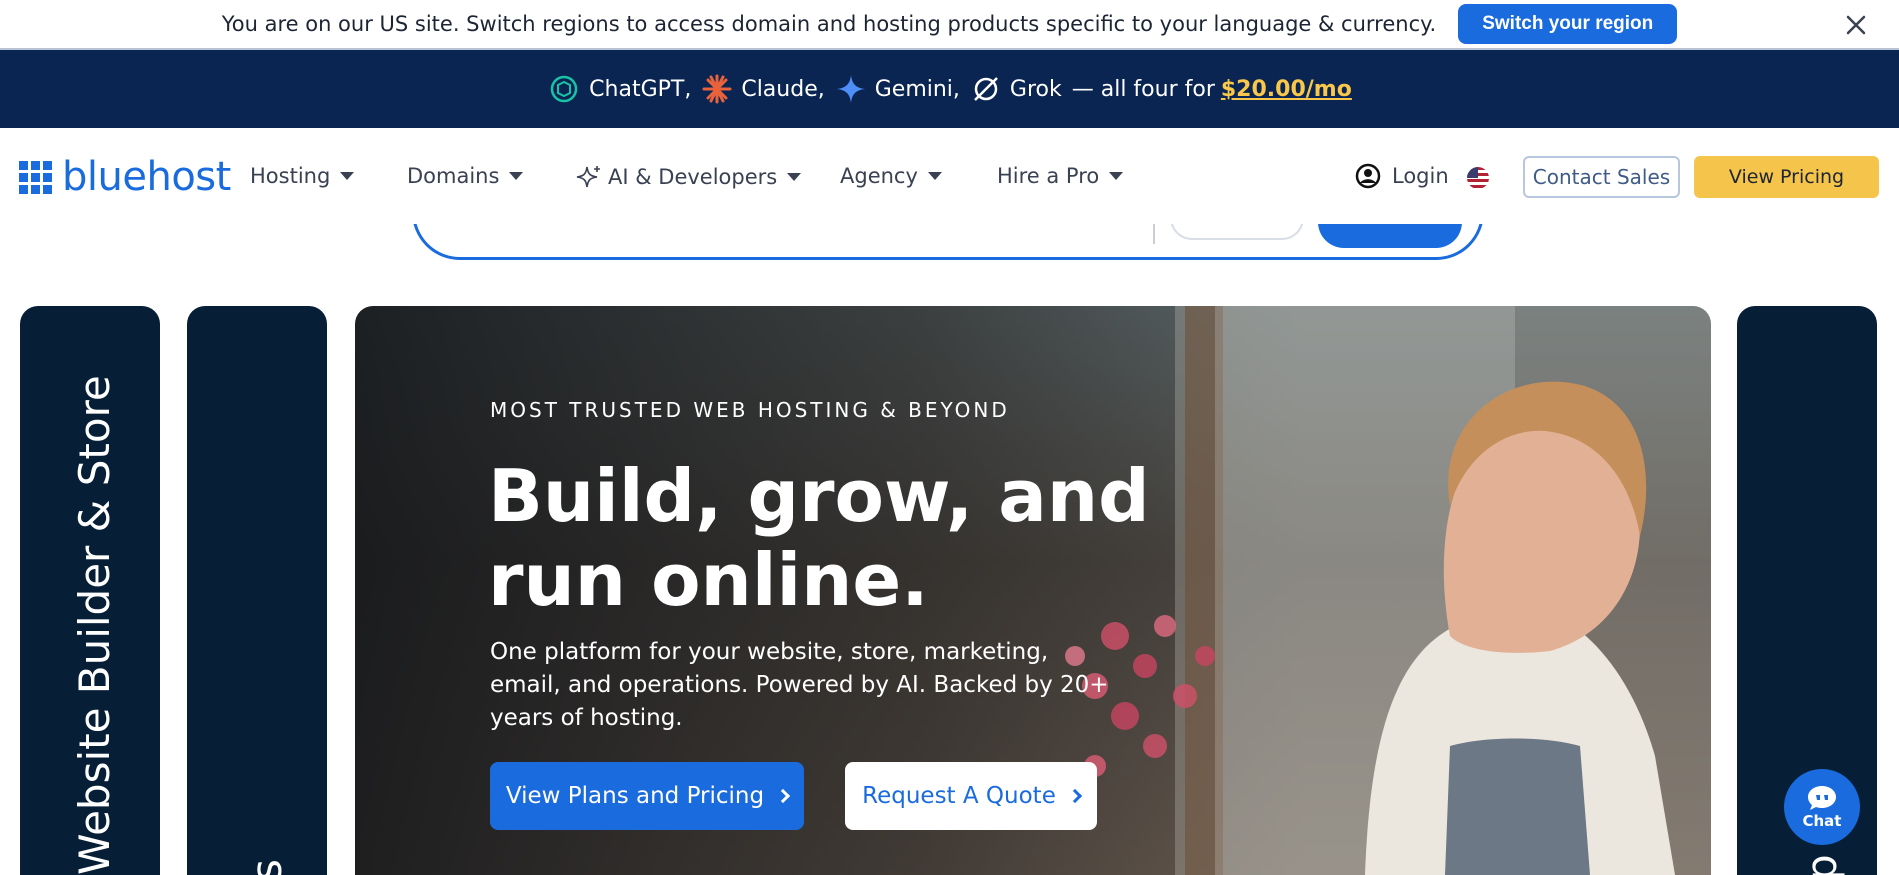 This screenshot has width=1899, height=875. I want to click on gemini-icon, so click(850, 89).